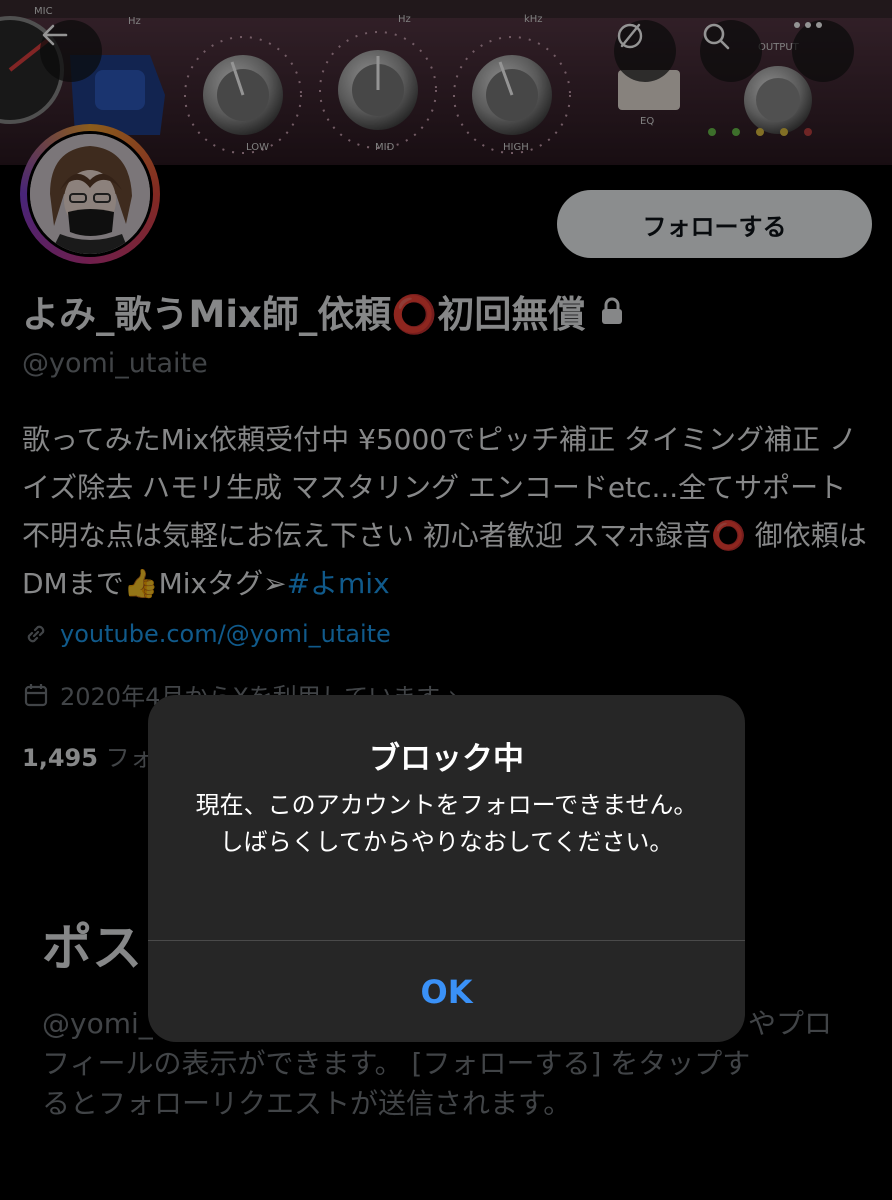 The width and height of the screenshot is (892, 1200). Describe the element at coordinates (446, 759) in the screenshot. I see `alert-title: ブロック中` at that location.